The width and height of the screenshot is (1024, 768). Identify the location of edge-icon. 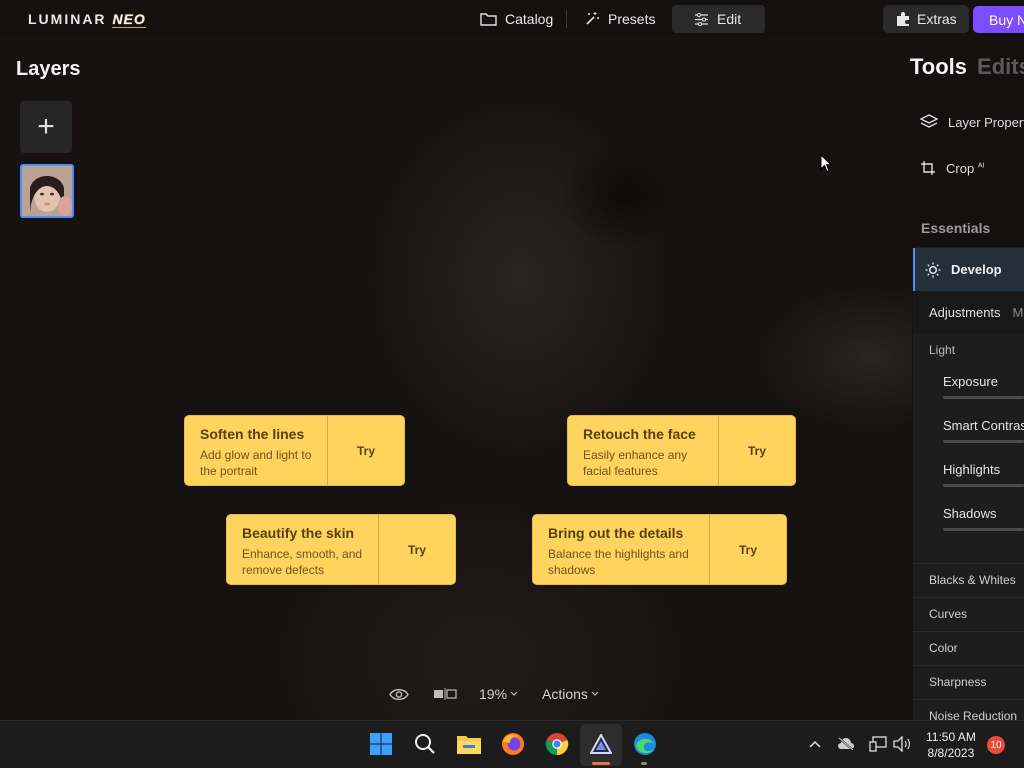
(645, 744).